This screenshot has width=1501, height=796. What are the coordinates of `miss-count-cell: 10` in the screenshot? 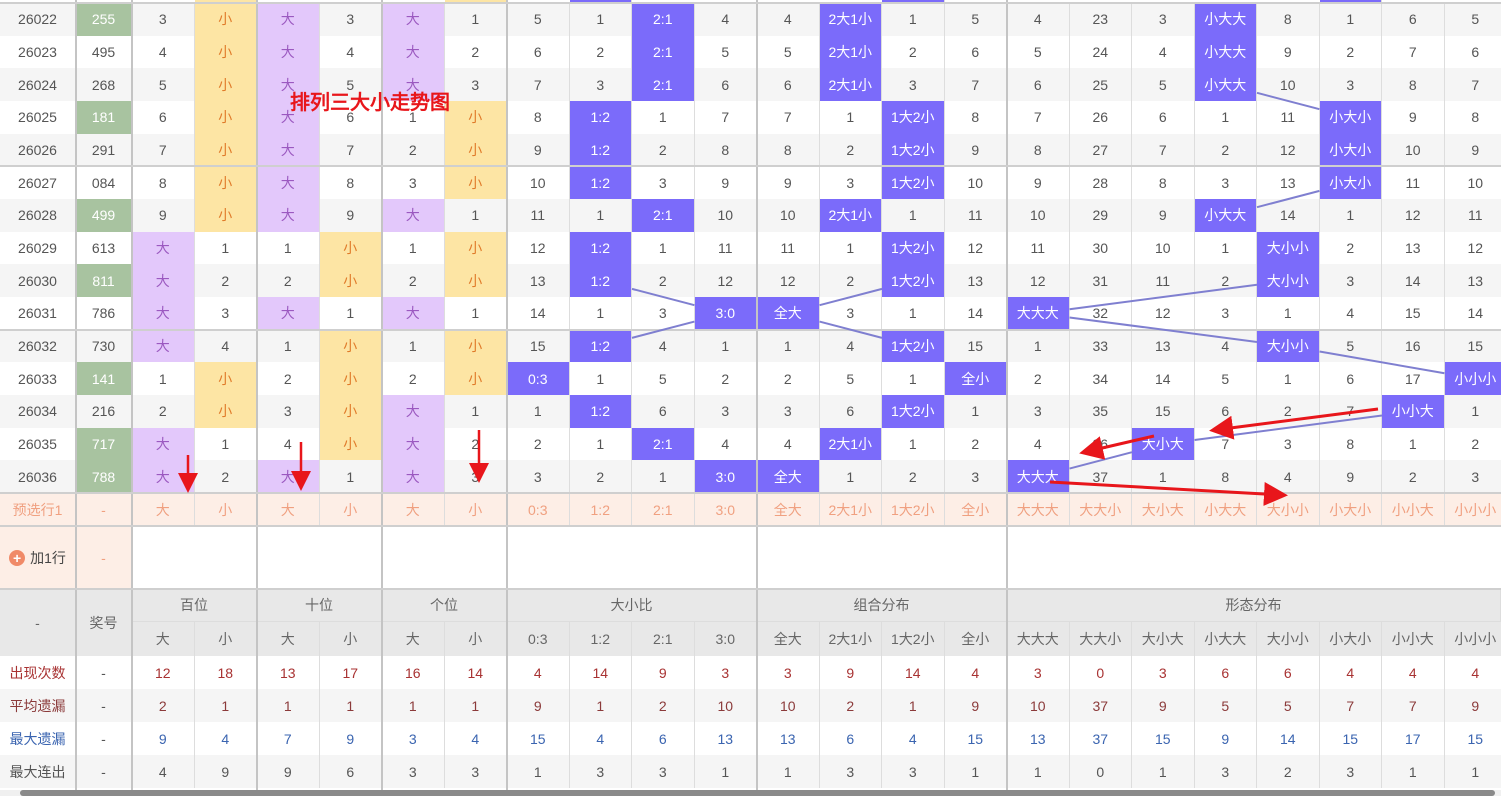 It's located at (538, 182).